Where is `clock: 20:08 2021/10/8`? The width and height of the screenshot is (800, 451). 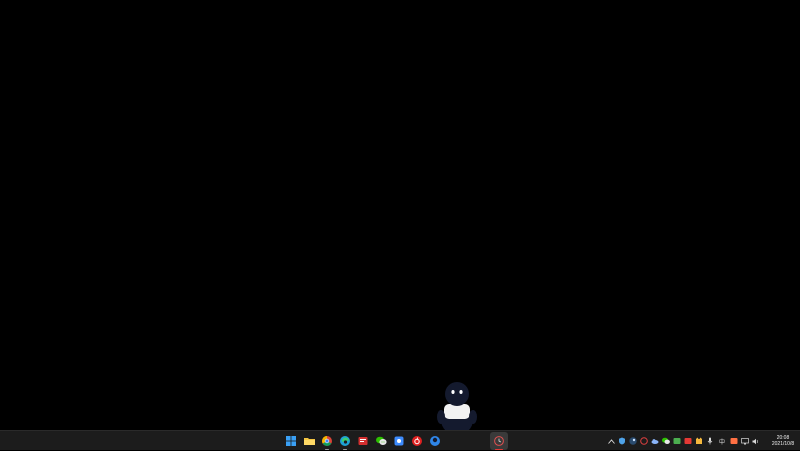
clock: 20:08 2021/10/8 is located at coordinates (783, 441).